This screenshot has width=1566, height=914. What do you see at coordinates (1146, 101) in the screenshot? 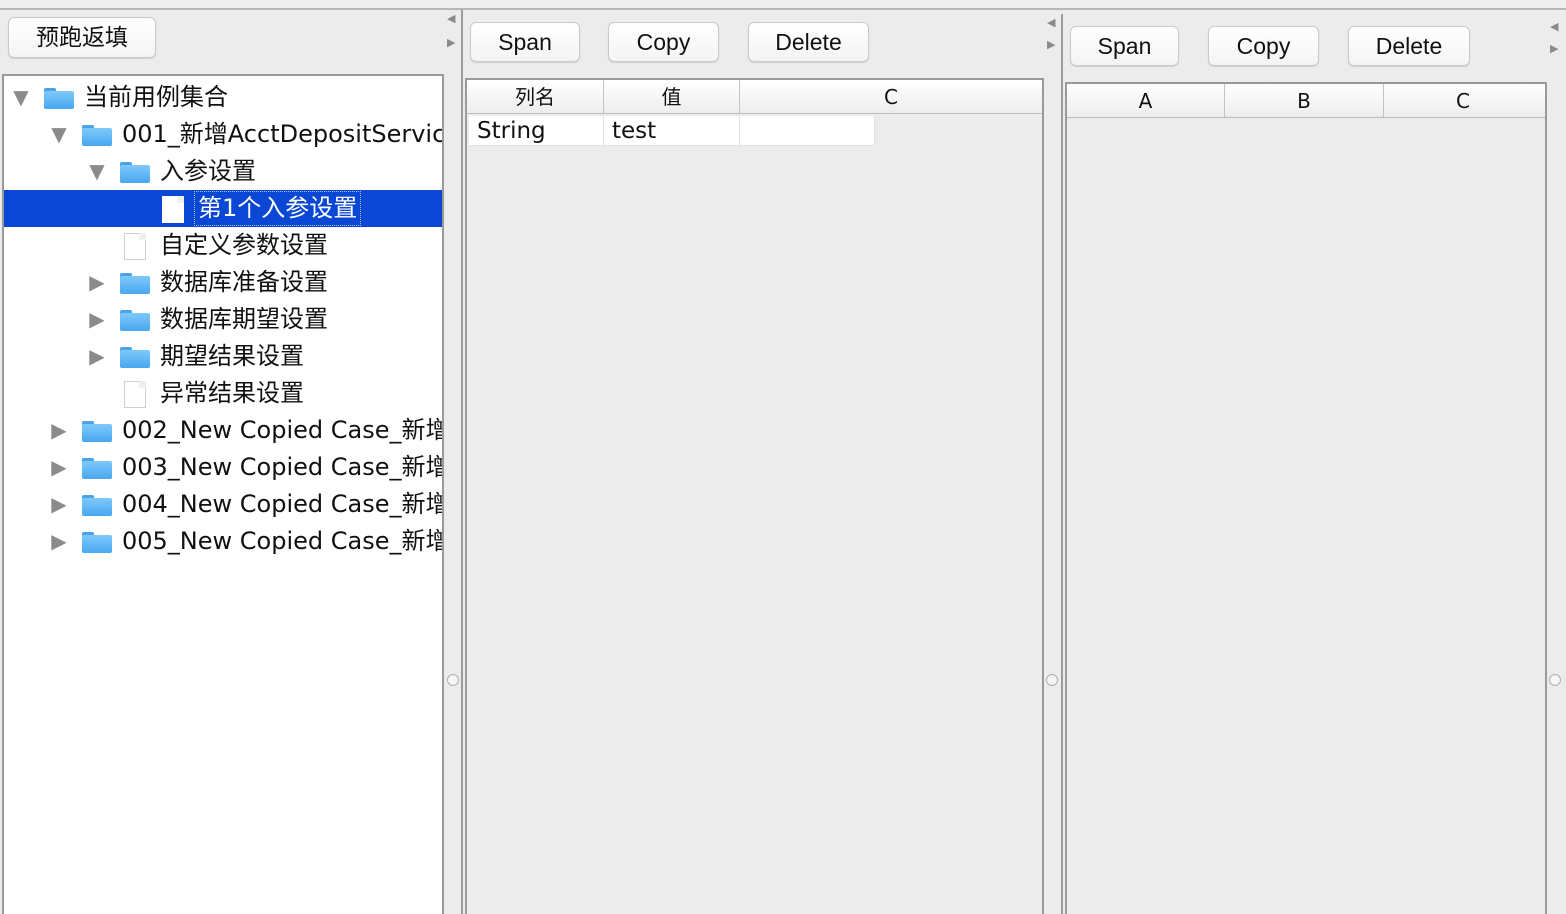
I see `column-header-a: A` at bounding box center [1146, 101].